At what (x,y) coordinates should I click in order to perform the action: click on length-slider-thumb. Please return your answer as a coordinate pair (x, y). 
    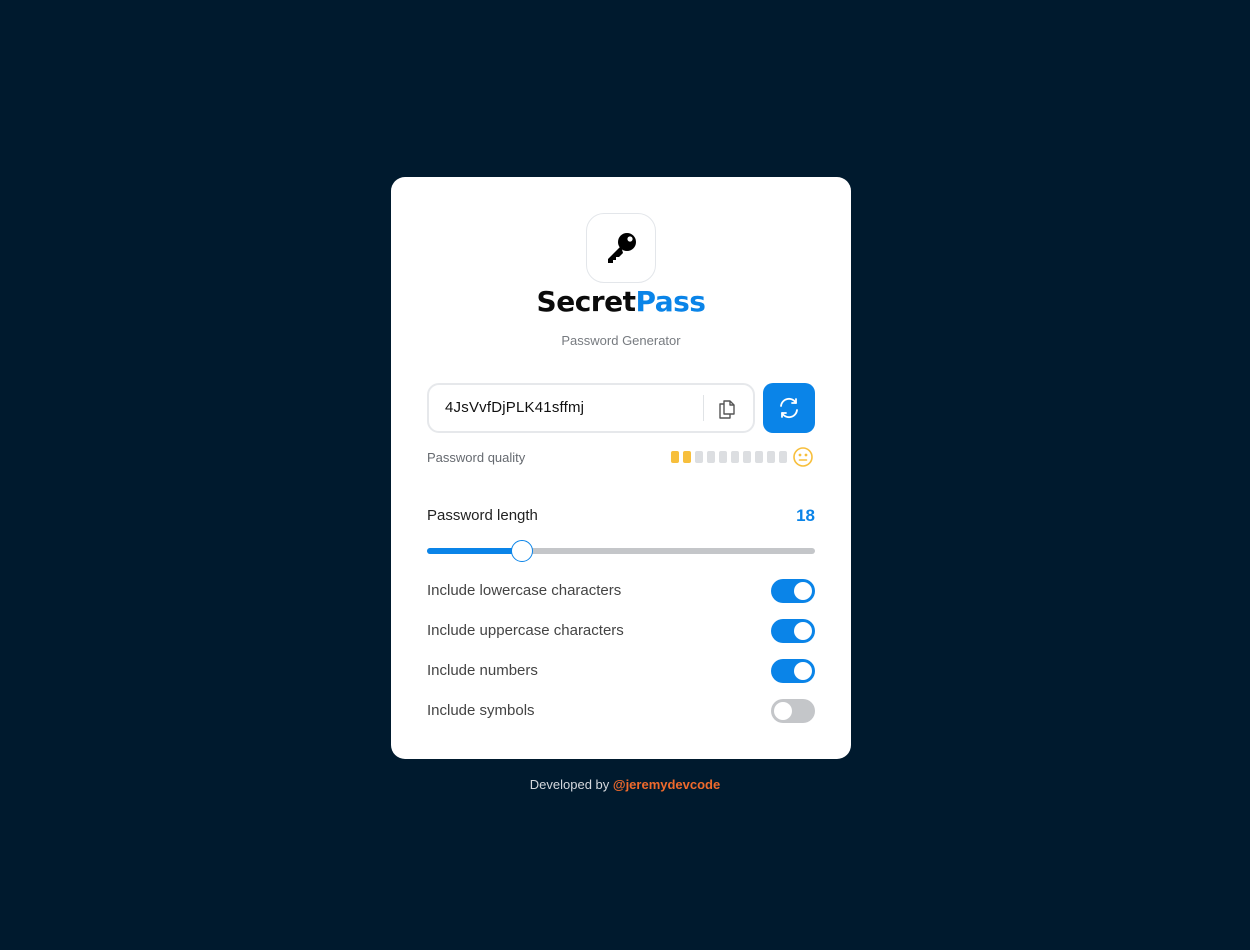
    Looking at the image, I should click on (522, 551).